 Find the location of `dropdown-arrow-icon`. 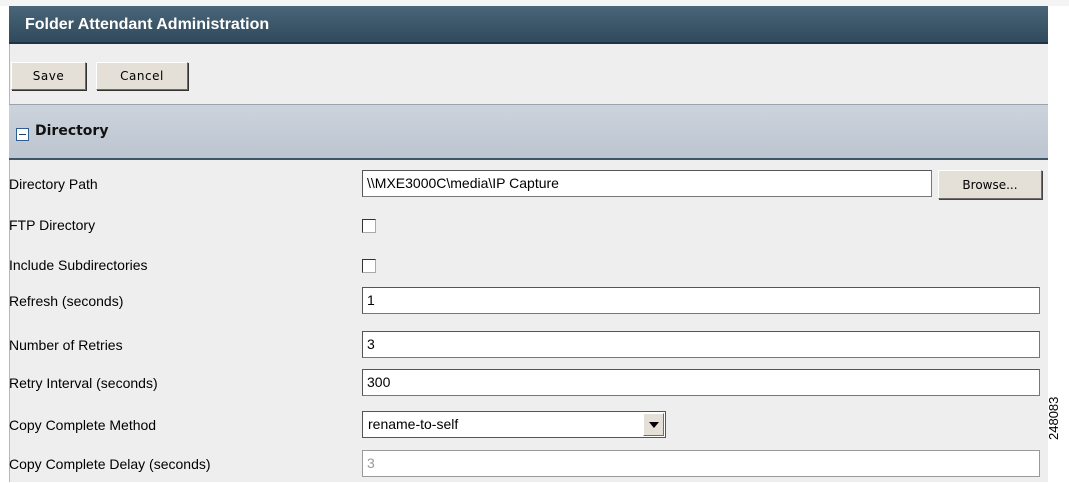

dropdown-arrow-icon is located at coordinates (653, 424).